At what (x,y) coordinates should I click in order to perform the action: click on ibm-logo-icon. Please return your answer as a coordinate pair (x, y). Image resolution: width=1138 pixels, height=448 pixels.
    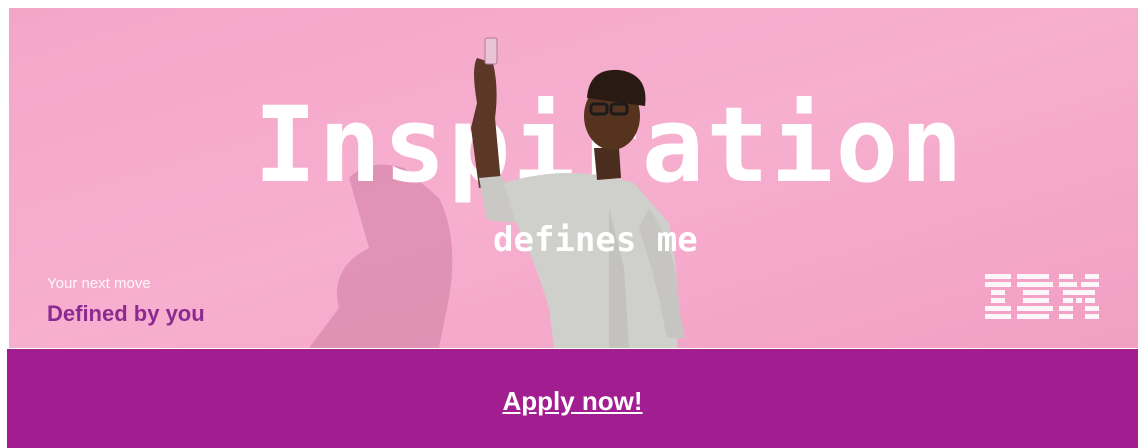
    Looking at the image, I should click on (1042, 296).